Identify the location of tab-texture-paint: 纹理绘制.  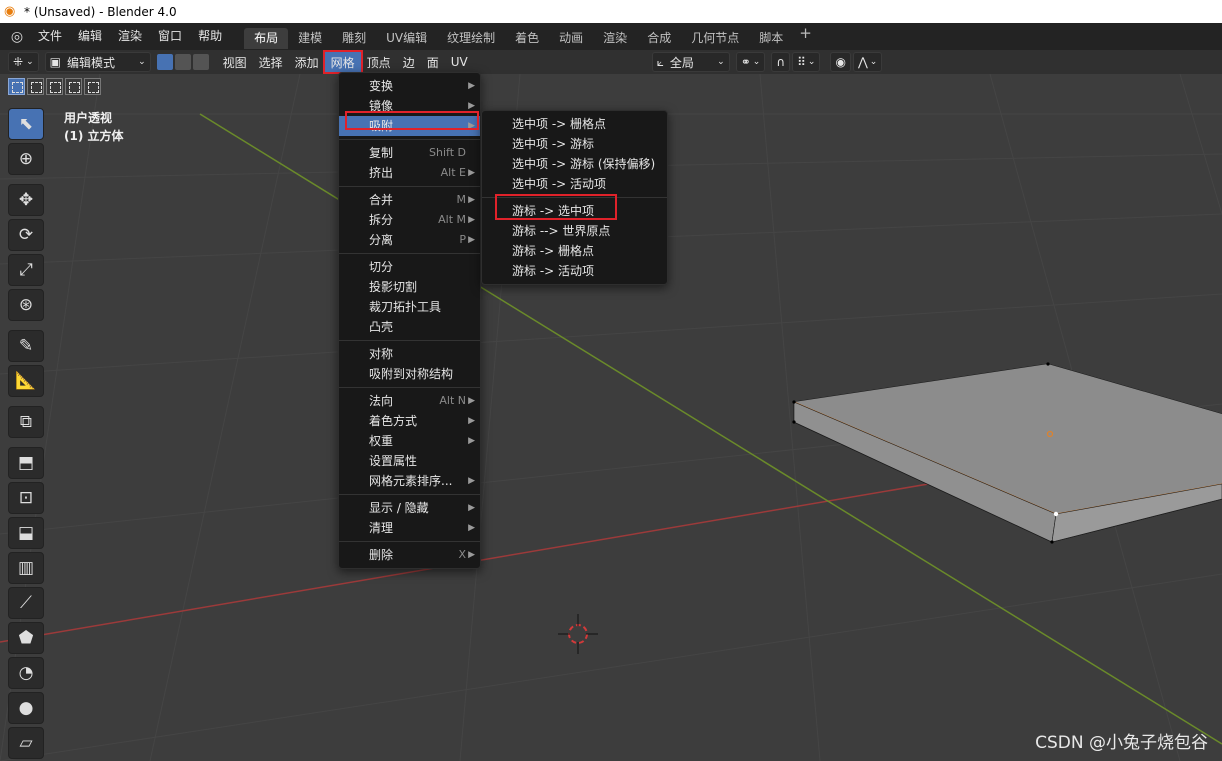
(471, 38).